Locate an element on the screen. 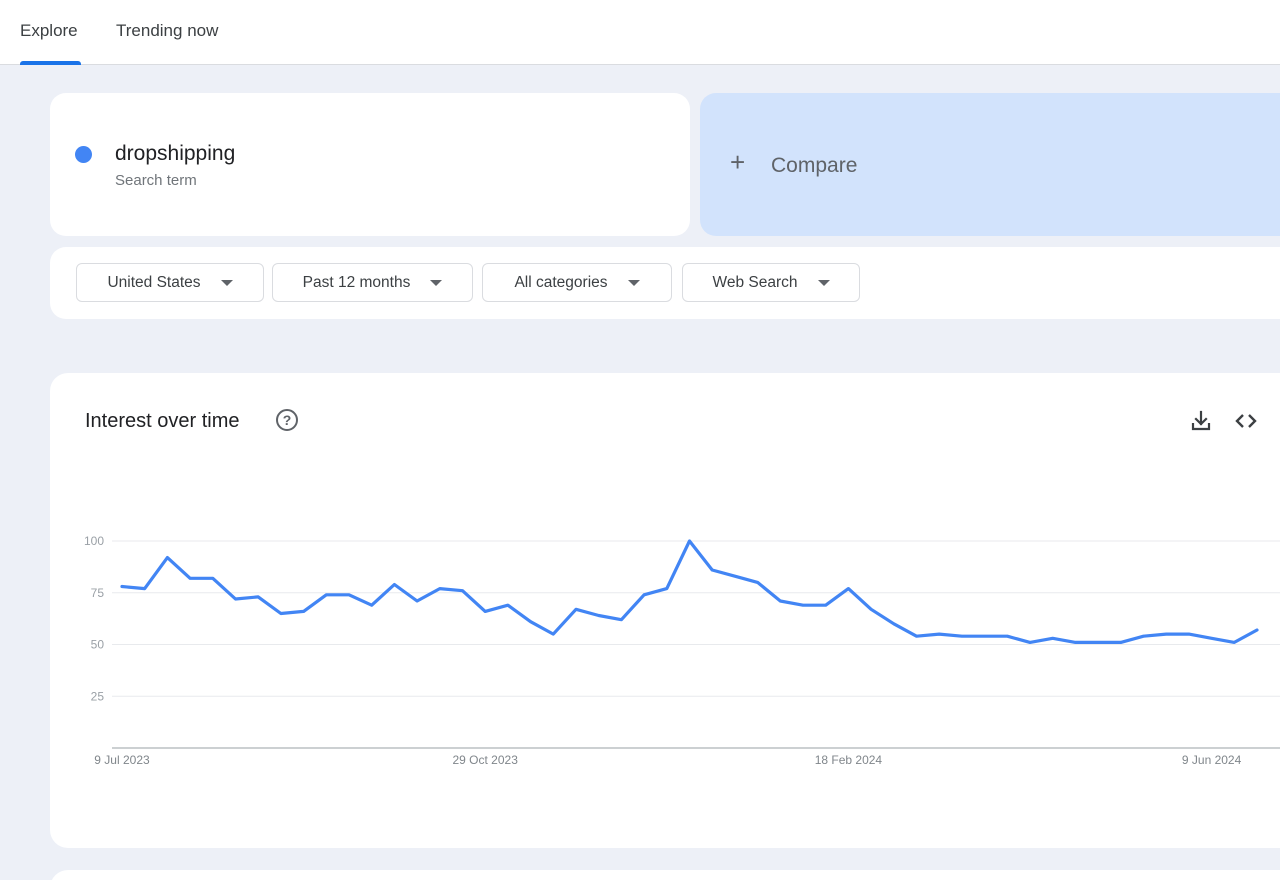  search-type-dropdown: Web Search is located at coordinates (771, 282).